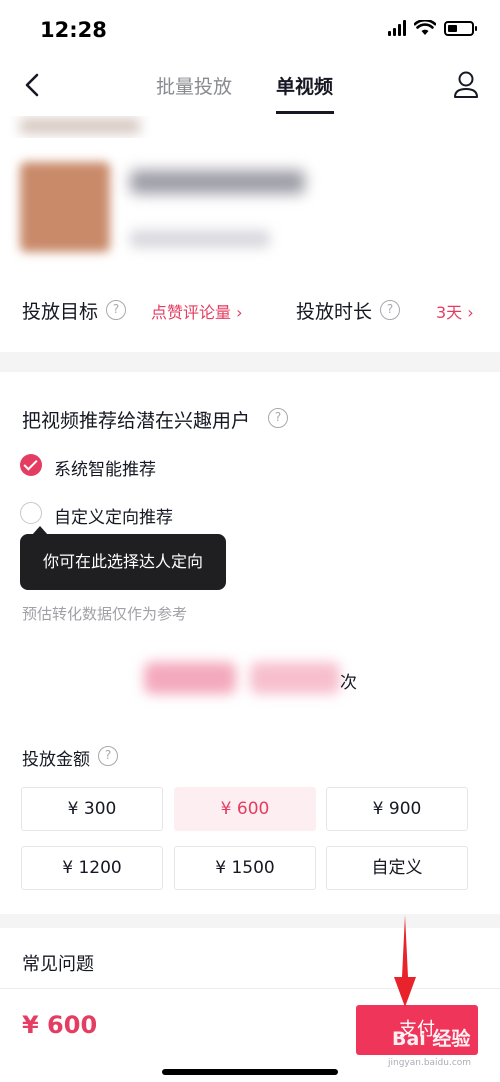  Describe the element at coordinates (397, 868) in the screenshot. I see `amount-option-custom: 自定义` at that location.